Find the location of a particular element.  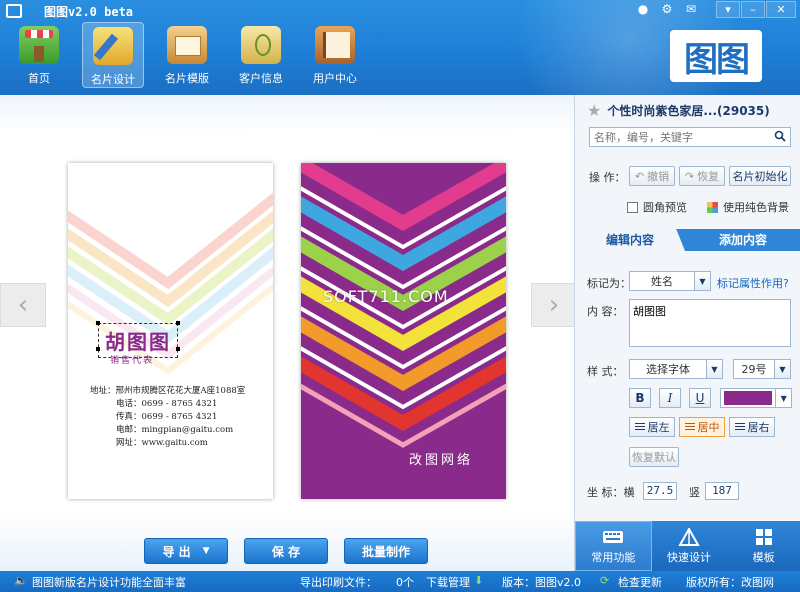

panel-tabs: 编辑内容 添加内容 is located at coordinates (687, 240).